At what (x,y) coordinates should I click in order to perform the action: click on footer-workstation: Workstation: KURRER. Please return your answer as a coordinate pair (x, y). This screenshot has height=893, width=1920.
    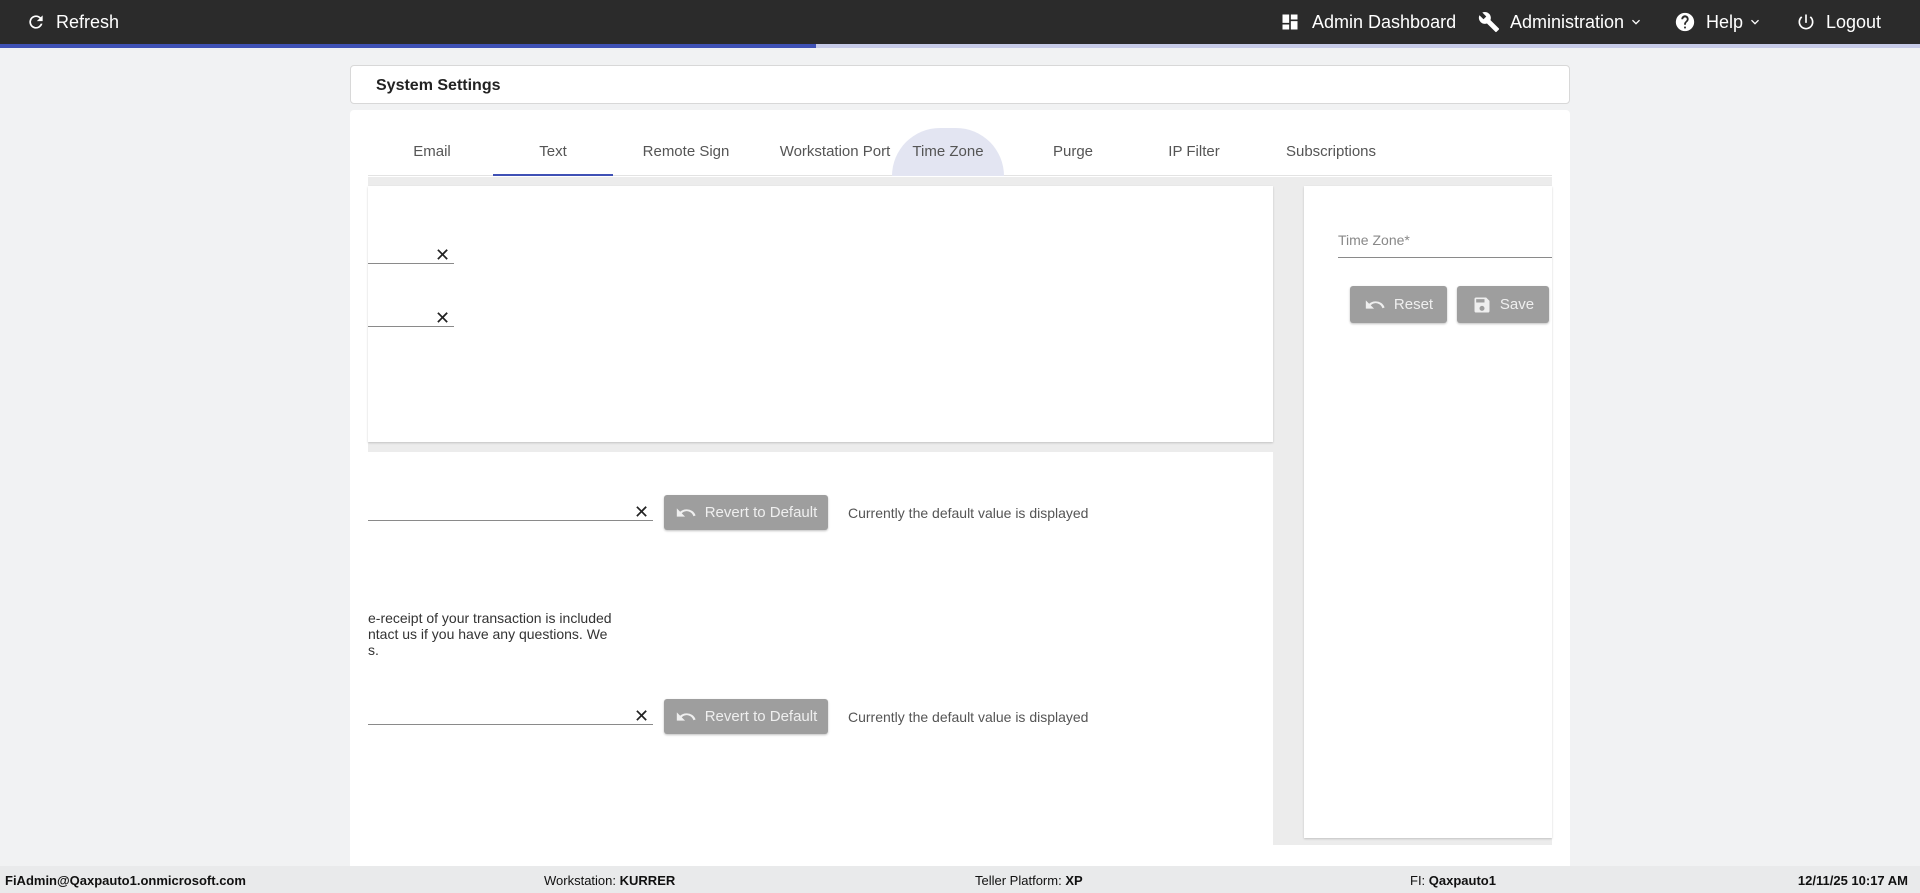
    Looking at the image, I should click on (609, 880).